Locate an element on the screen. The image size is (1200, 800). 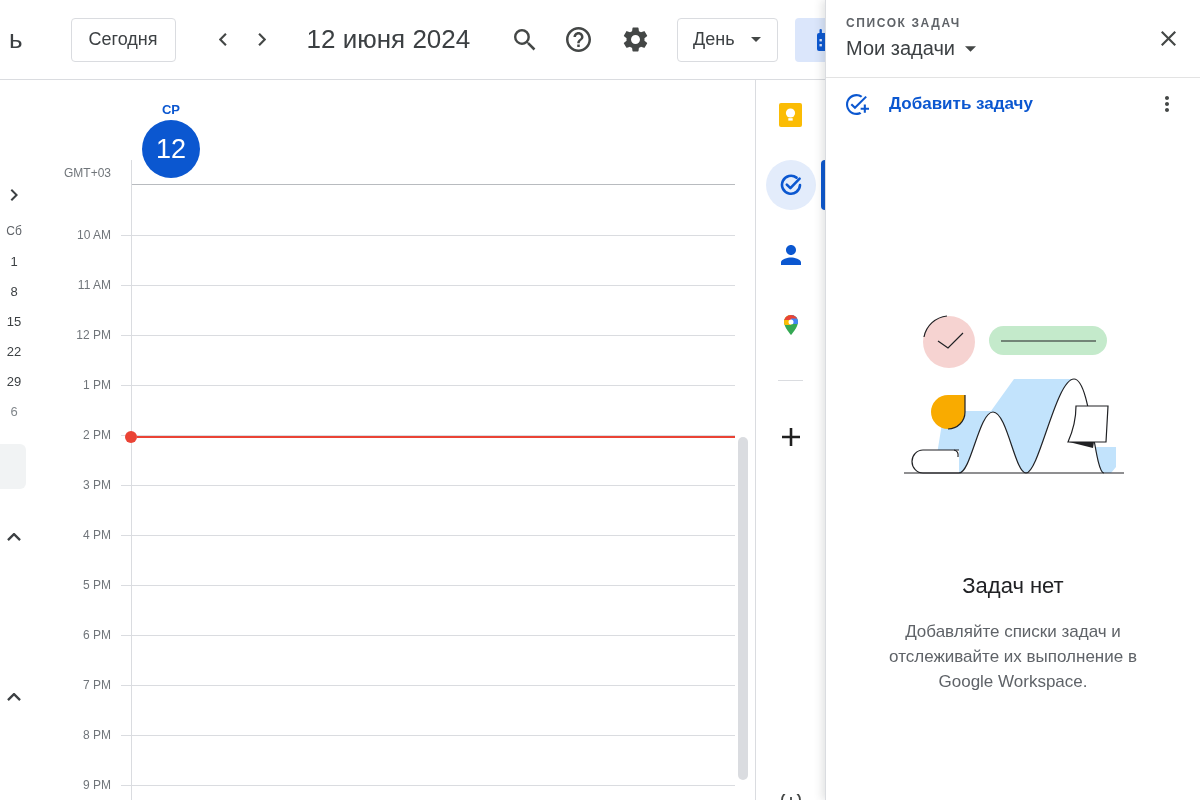
date-title: 12 июня 2024 is located at coordinates (388, 39).